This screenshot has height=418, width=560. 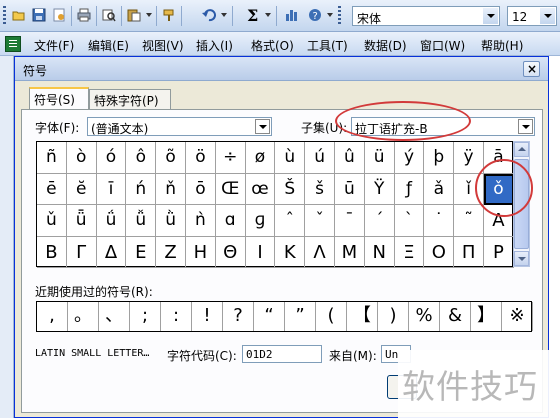 What do you see at coordinates (111, 189) in the screenshot?
I see `symbol-cell: ī` at bounding box center [111, 189].